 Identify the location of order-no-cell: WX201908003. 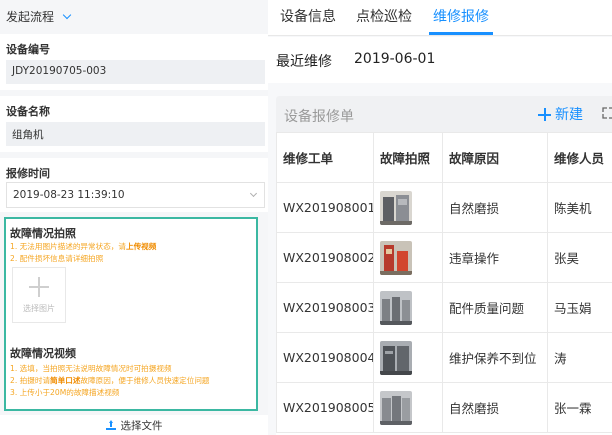
(325, 307).